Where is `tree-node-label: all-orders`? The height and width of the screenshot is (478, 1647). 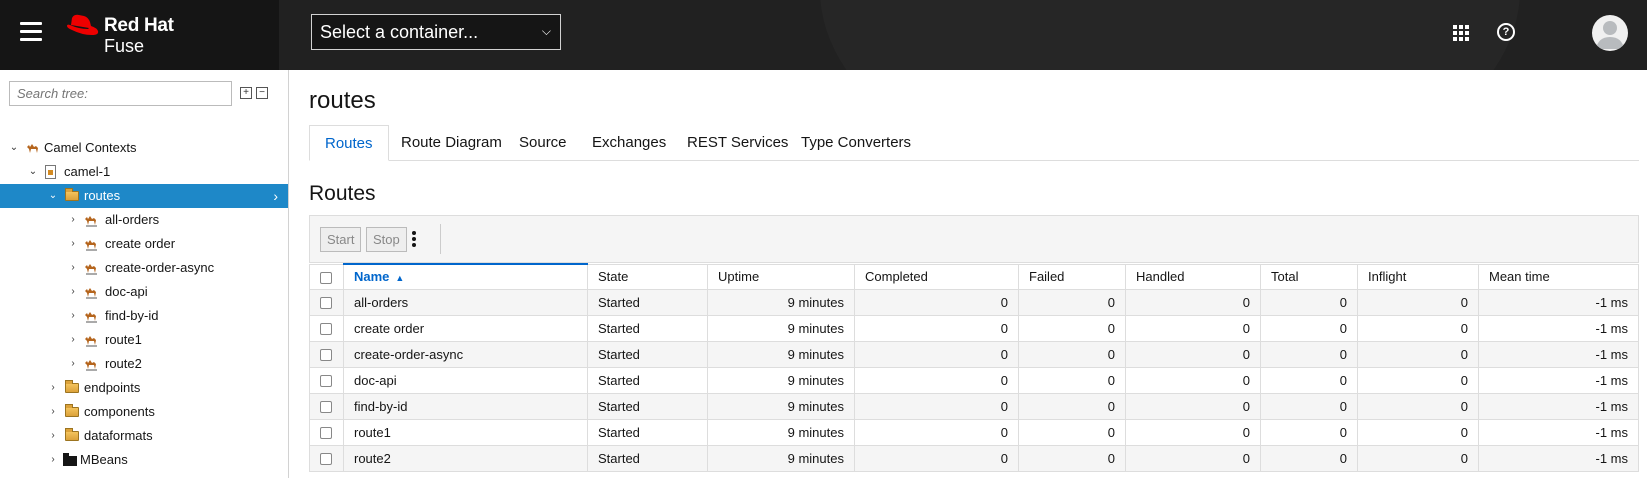 tree-node-label: all-orders is located at coordinates (132, 219).